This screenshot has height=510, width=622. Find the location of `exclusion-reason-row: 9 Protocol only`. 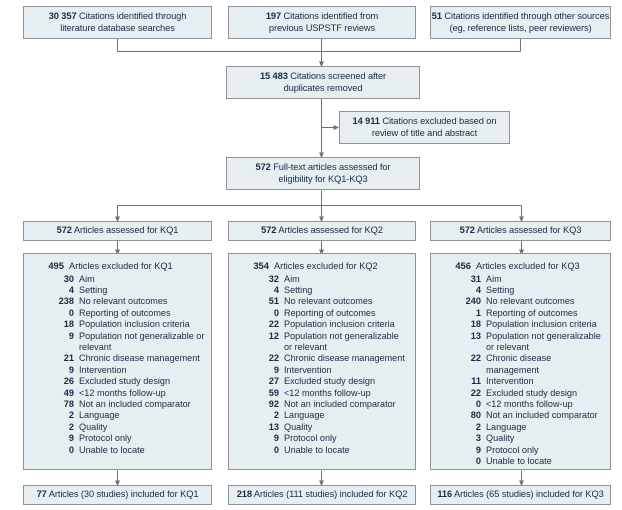

exclusion-reason-row: 9 Protocol only is located at coordinates (520, 450).